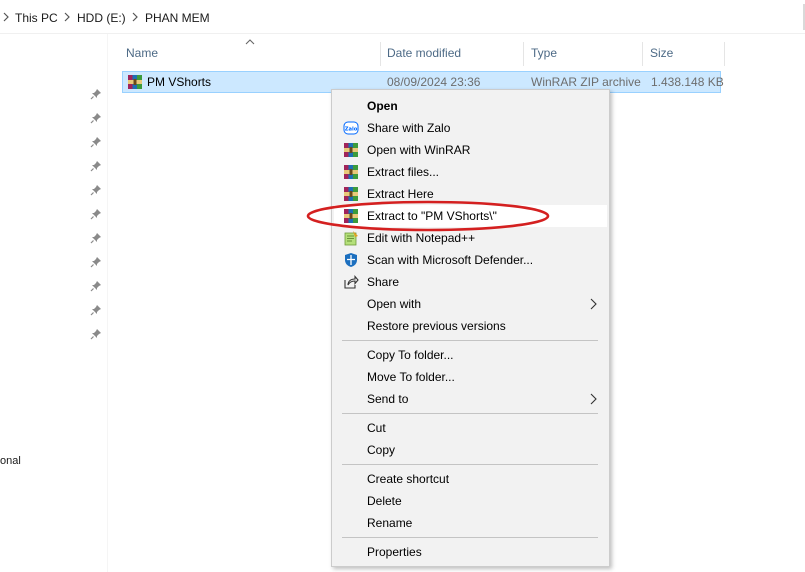 The image size is (805, 572). Describe the element at coordinates (36, 18) in the screenshot. I see `breadcrumb-this-pc: This PC` at that location.